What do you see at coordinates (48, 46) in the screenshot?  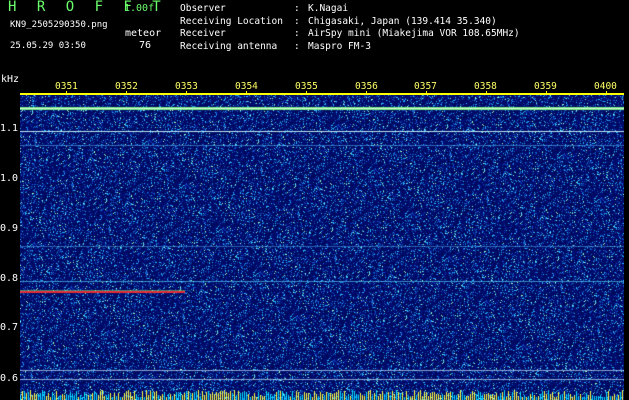 I see `observation-datetime: 25.05.29 03:50` at bounding box center [48, 46].